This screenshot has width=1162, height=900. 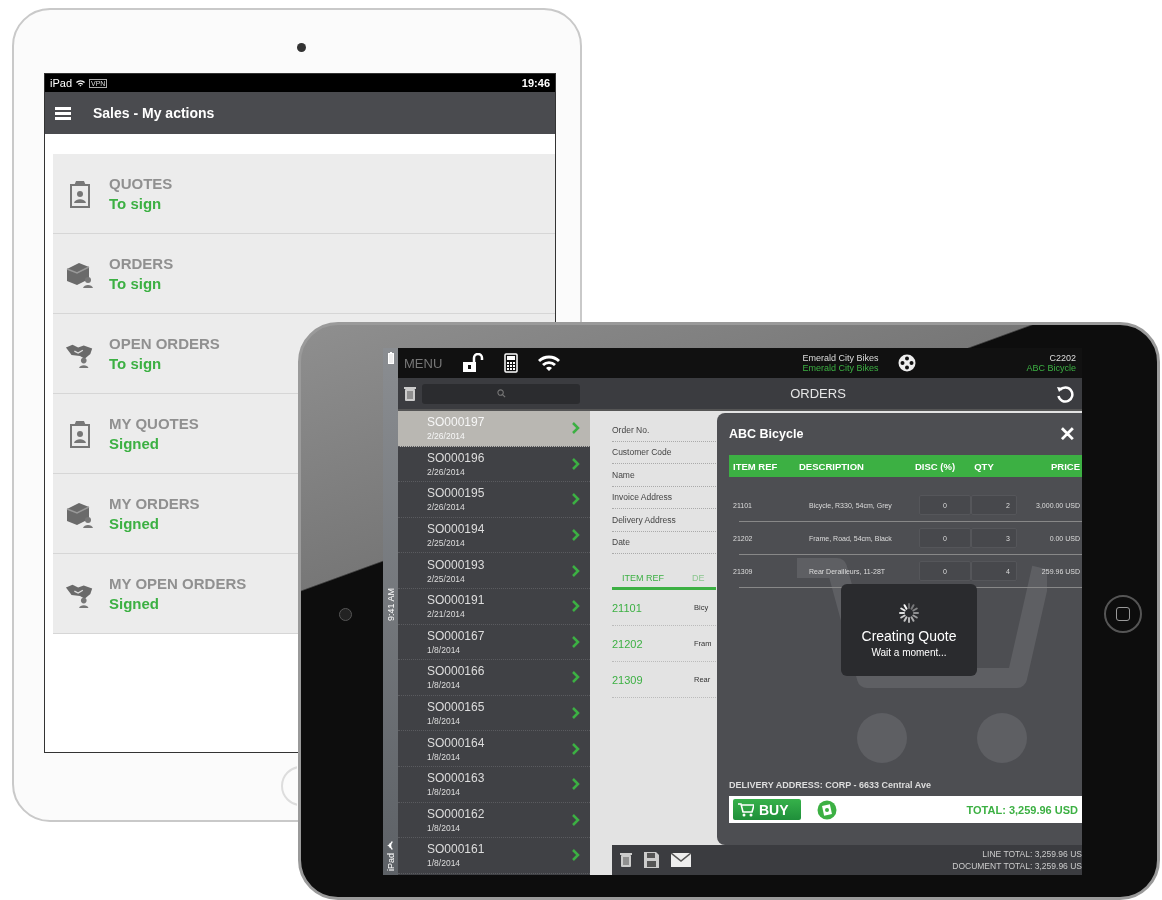 I want to click on orders-title: ORDERS, so click(x=818, y=393).